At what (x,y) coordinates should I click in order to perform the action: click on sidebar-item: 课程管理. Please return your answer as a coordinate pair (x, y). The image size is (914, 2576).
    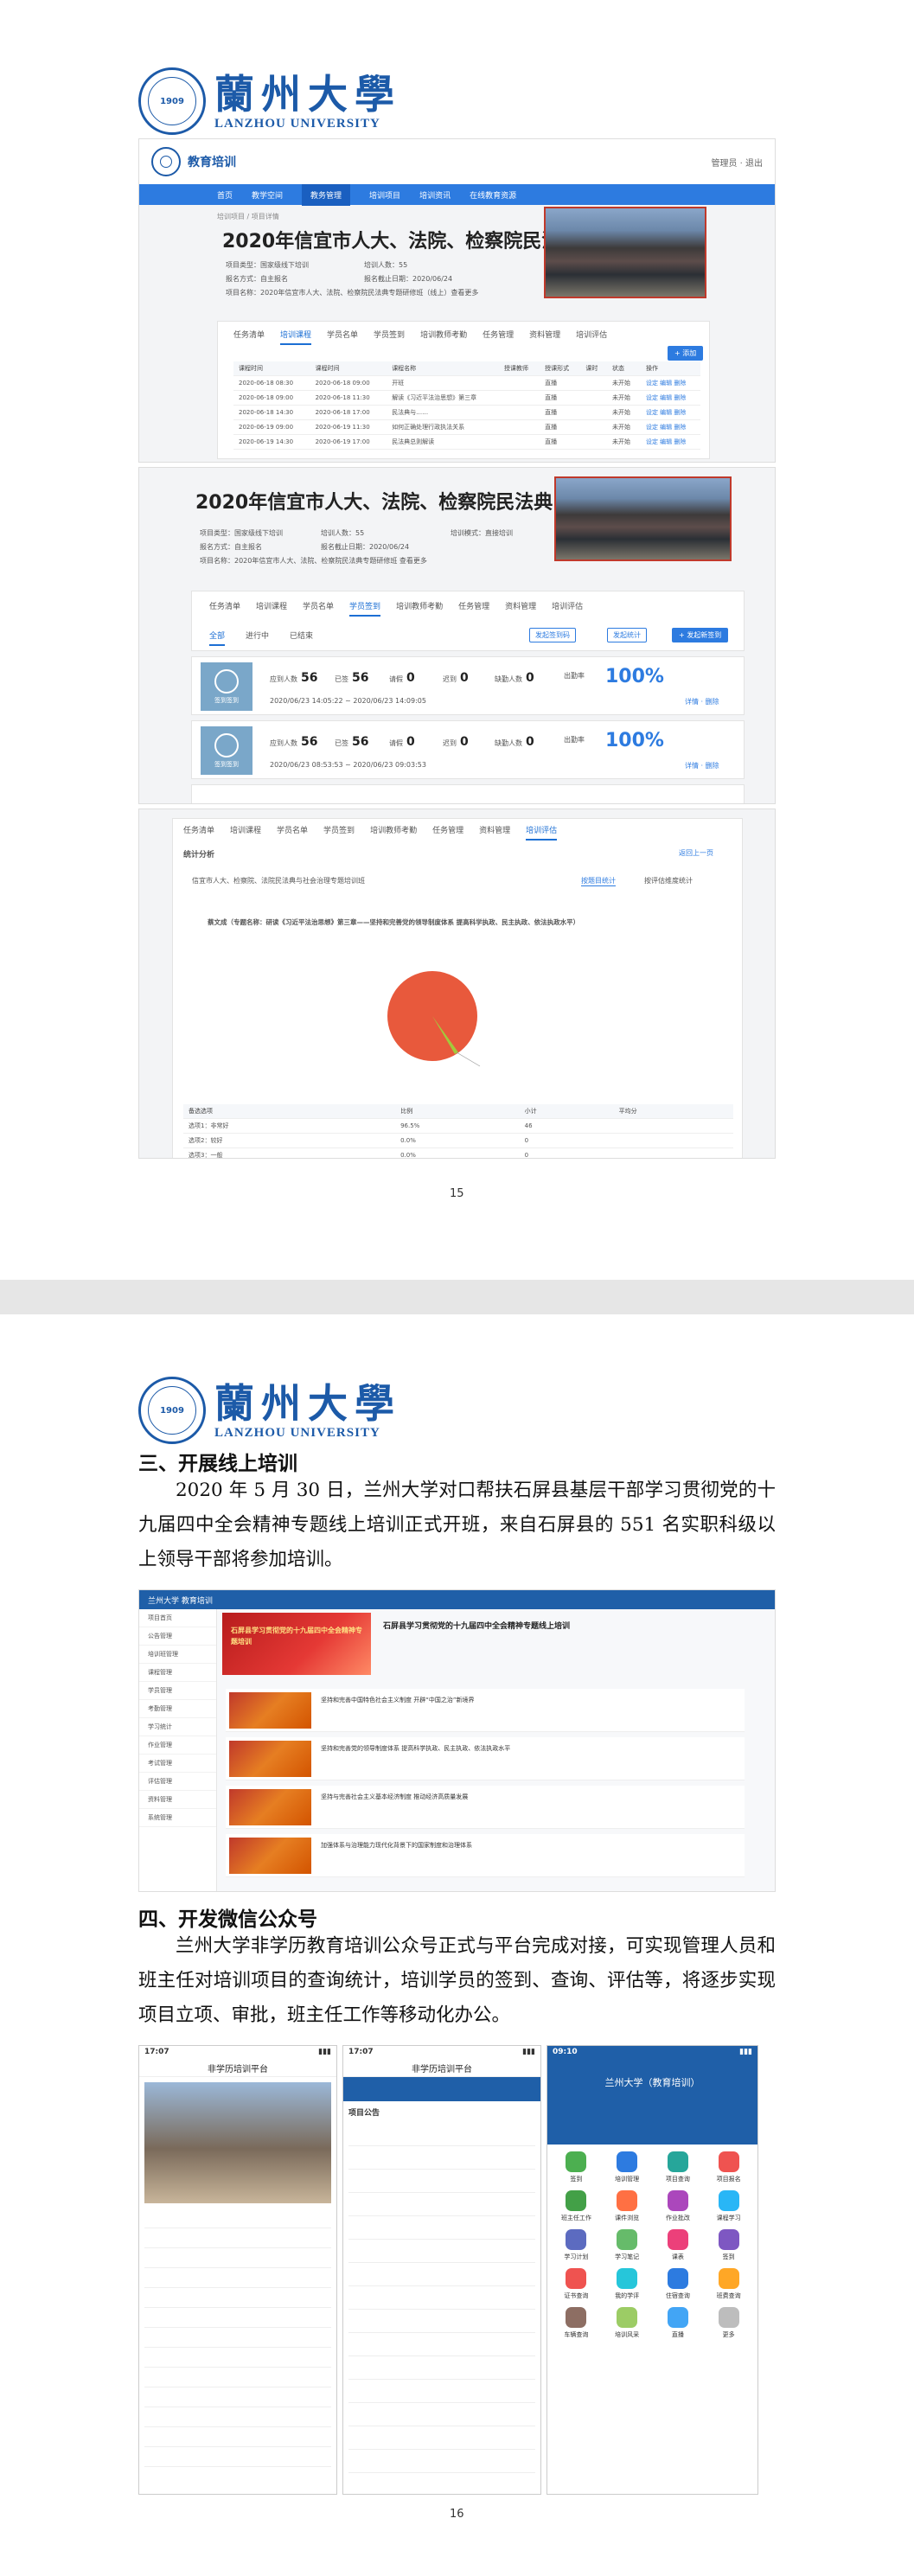
    Looking at the image, I should click on (177, 1673).